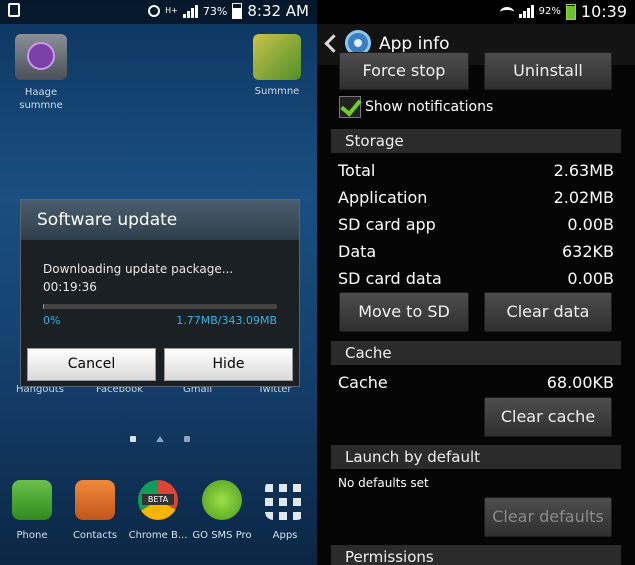  What do you see at coordinates (44, 306) in the screenshot?
I see `progress-fill` at bounding box center [44, 306].